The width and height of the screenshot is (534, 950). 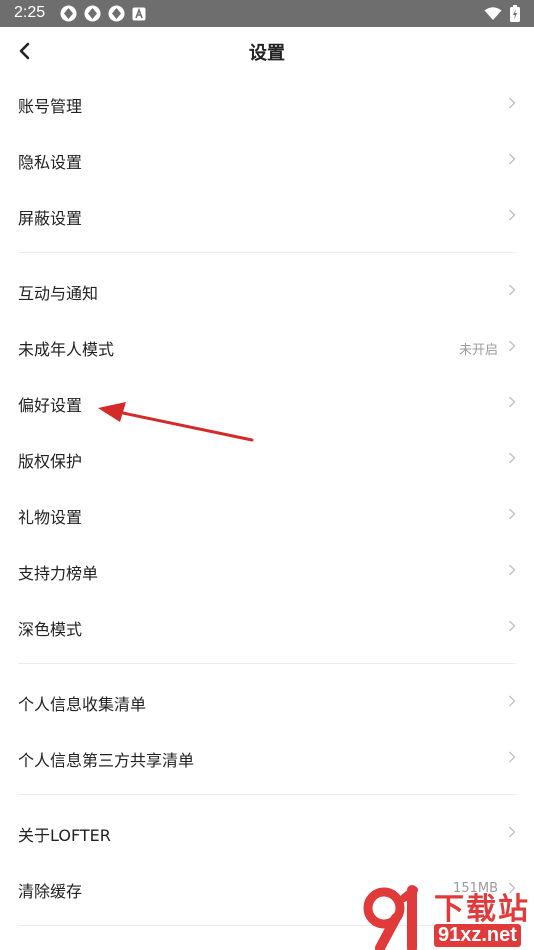 I want to click on settings-item-label: 清除缓存, so click(x=50, y=891).